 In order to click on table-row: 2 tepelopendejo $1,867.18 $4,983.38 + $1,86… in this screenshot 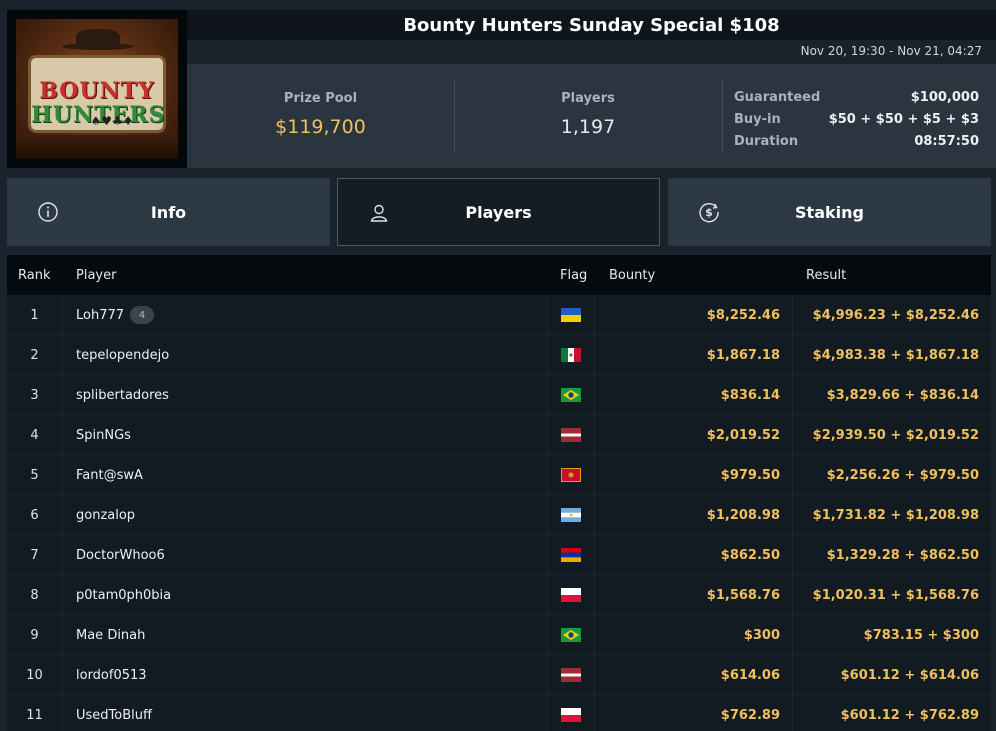, I will do `click(499, 355)`.